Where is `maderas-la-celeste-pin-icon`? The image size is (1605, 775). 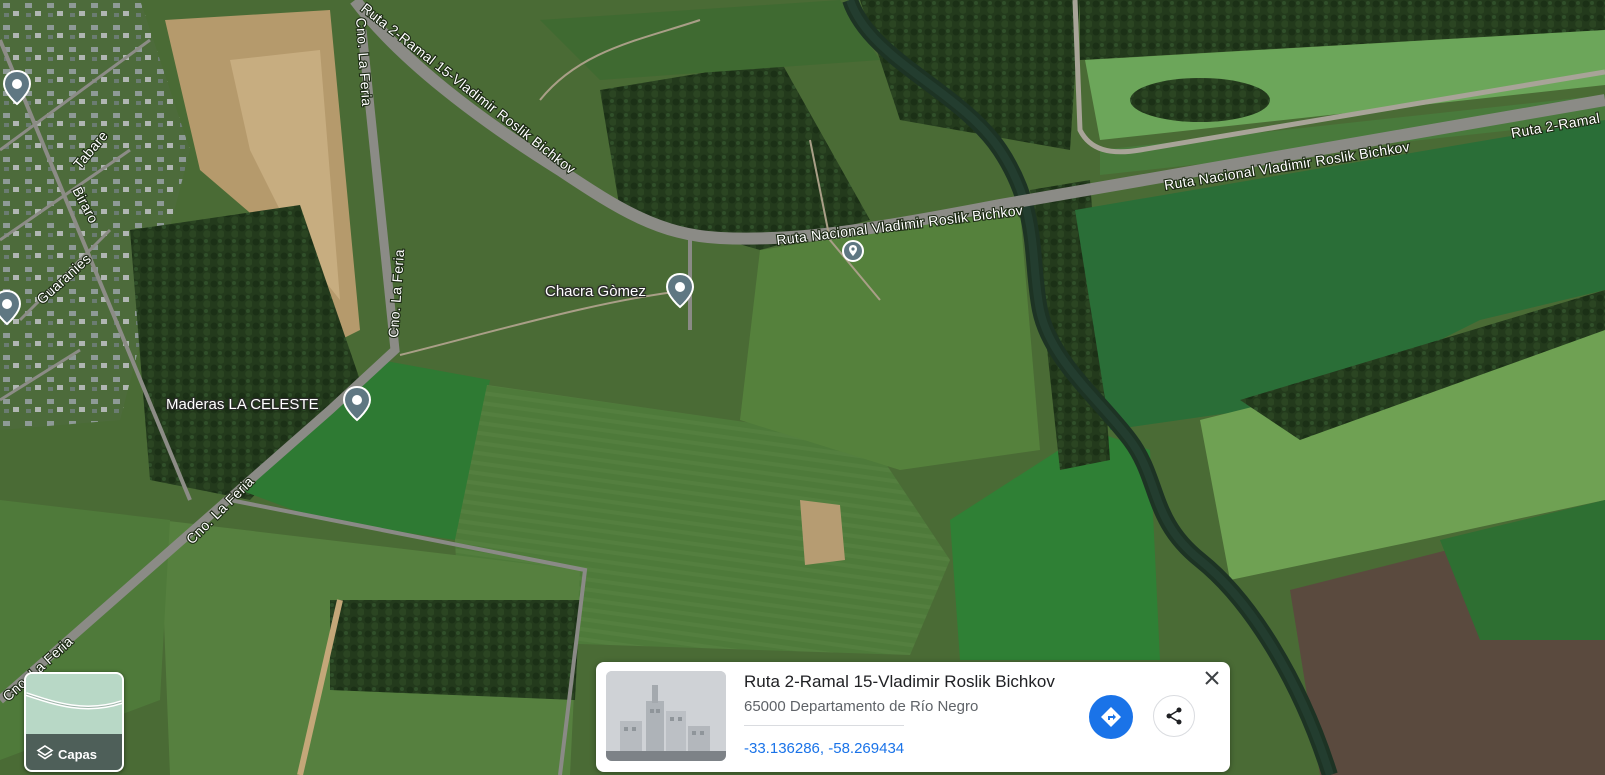 maderas-la-celeste-pin-icon is located at coordinates (357, 404).